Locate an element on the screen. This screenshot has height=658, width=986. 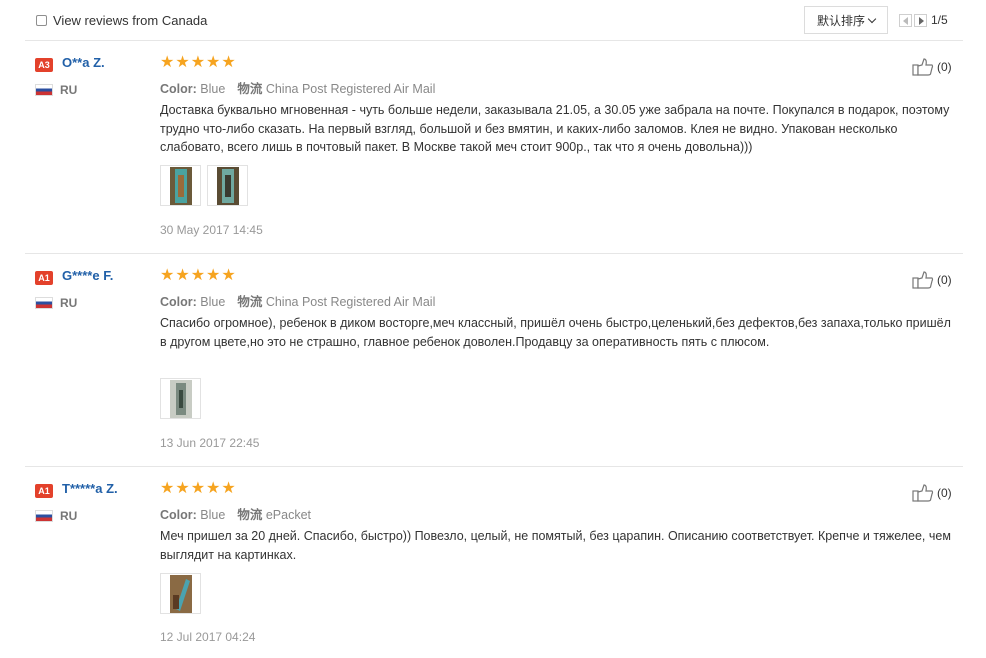
shipping-value: ePacket is located at coordinates (288, 515).